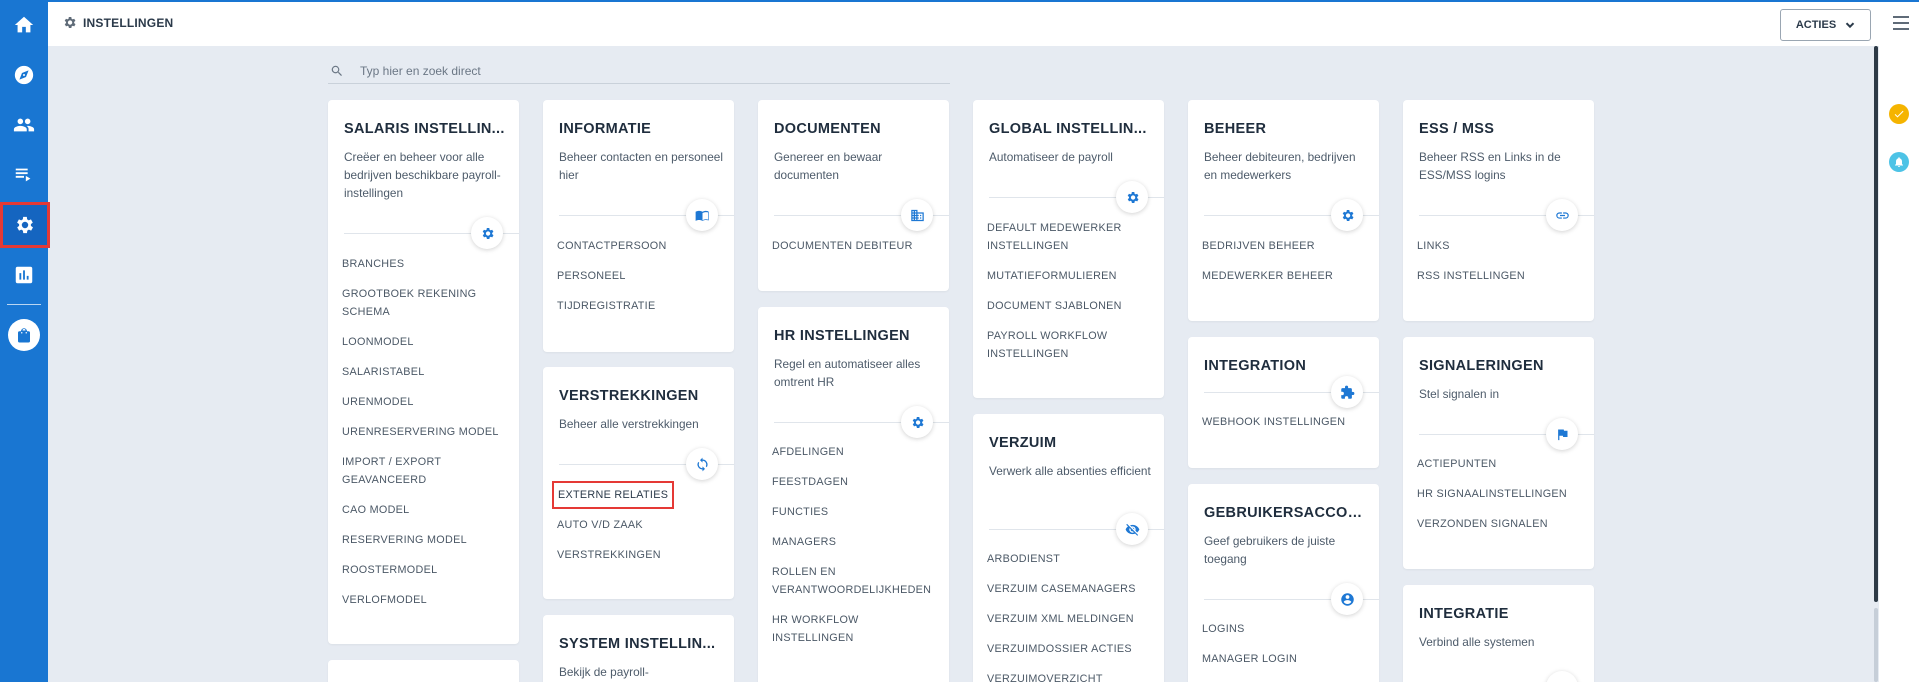 This screenshot has height=682, width=1919. I want to click on eye-off-icon, so click(1132, 529).